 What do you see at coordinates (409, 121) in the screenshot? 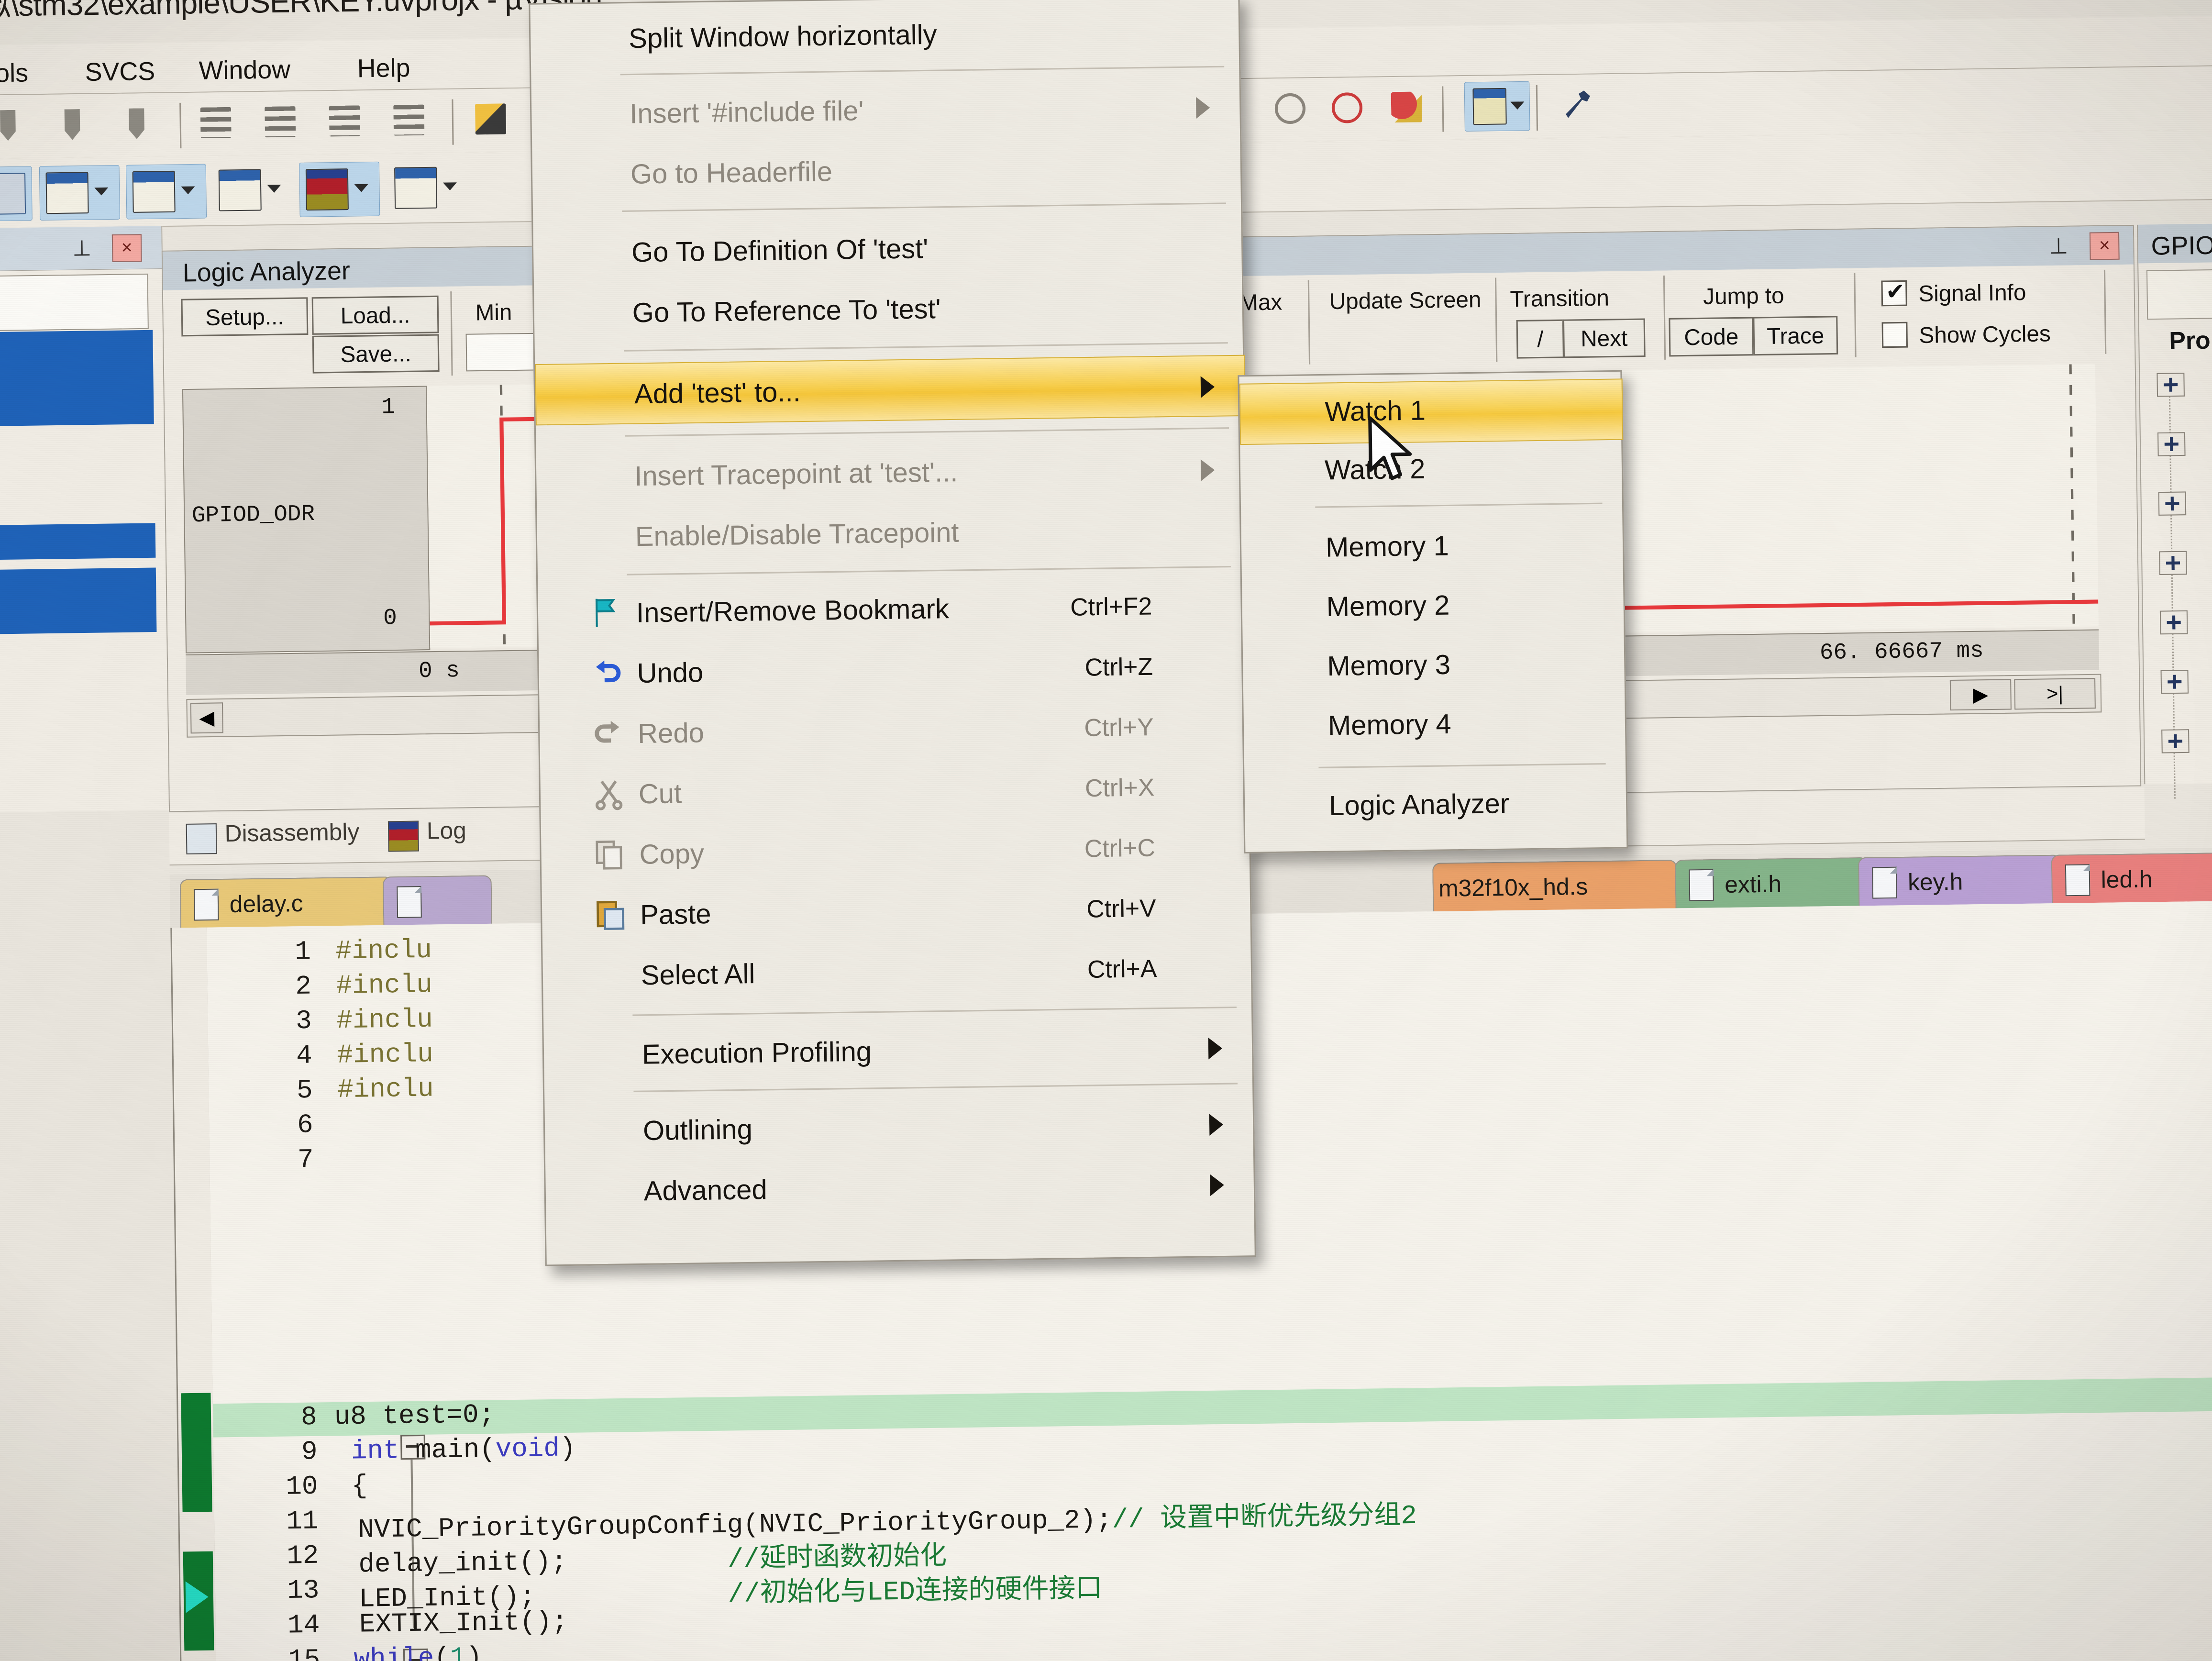
I see `uncomment-icon` at bounding box center [409, 121].